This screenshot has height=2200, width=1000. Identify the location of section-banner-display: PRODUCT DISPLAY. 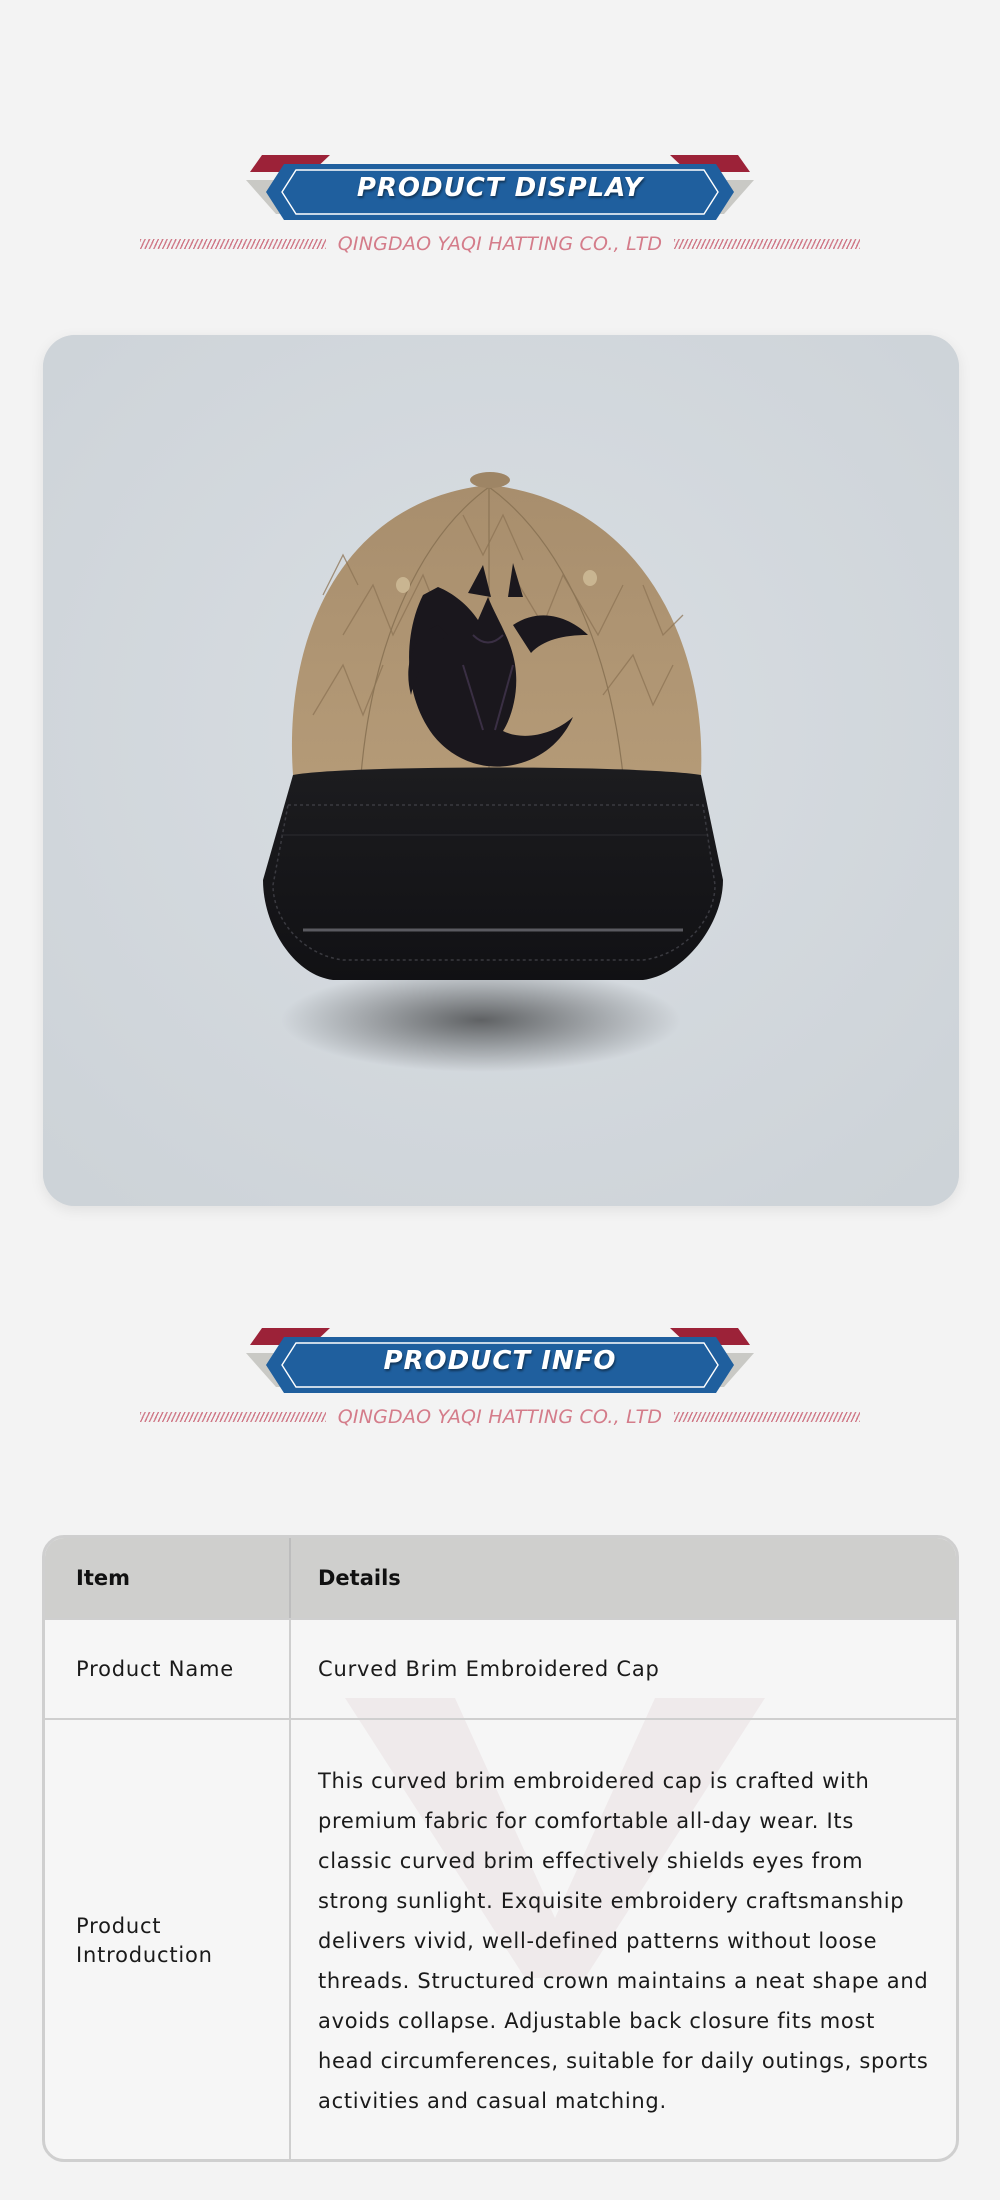
(500, 192).